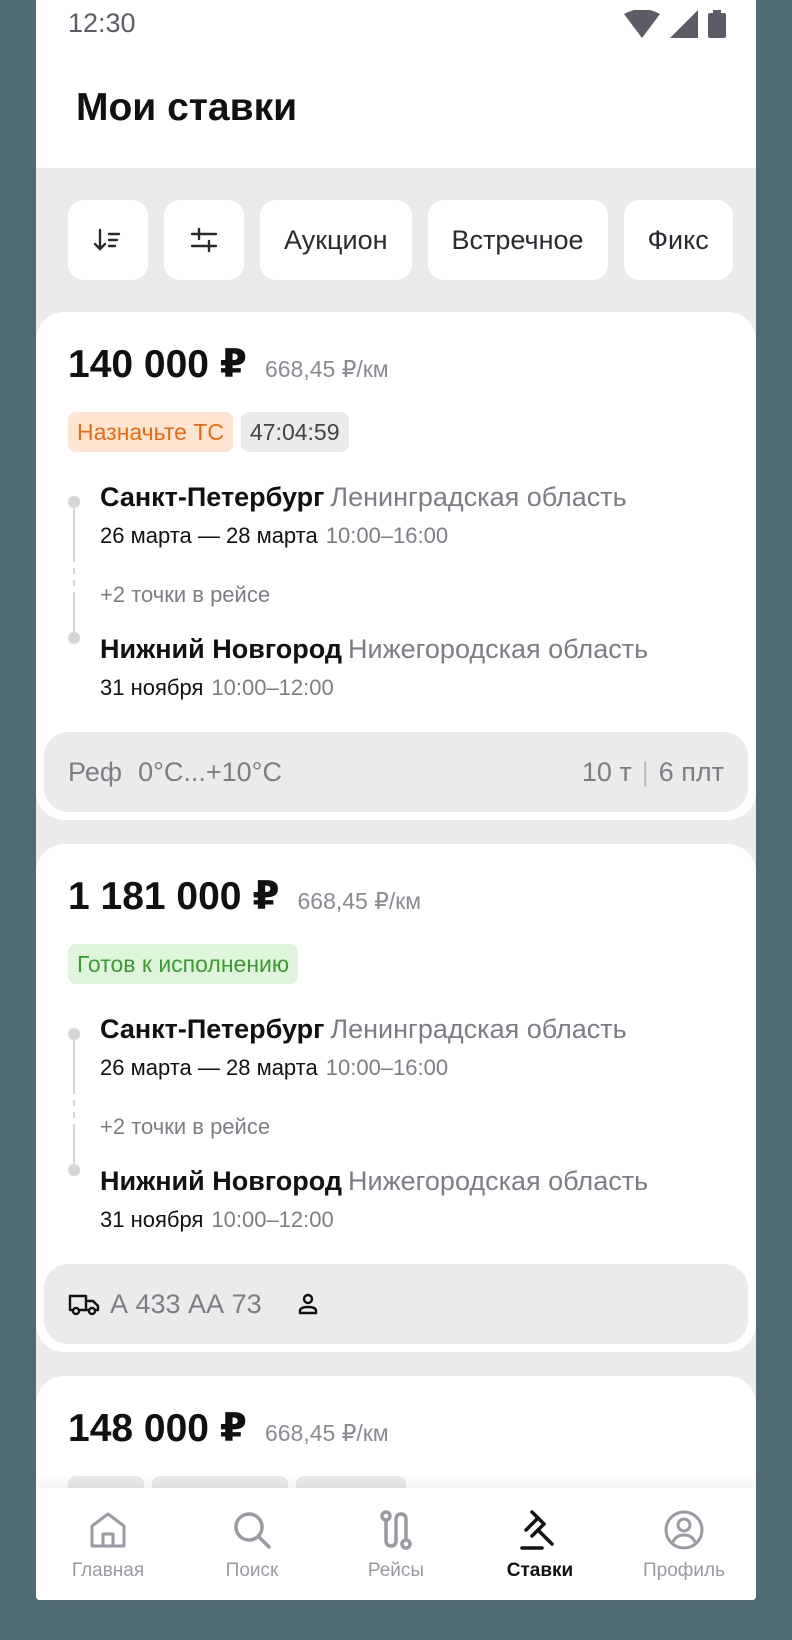  I want to click on nav-item-routes: Рейсы, so click(396, 1544).